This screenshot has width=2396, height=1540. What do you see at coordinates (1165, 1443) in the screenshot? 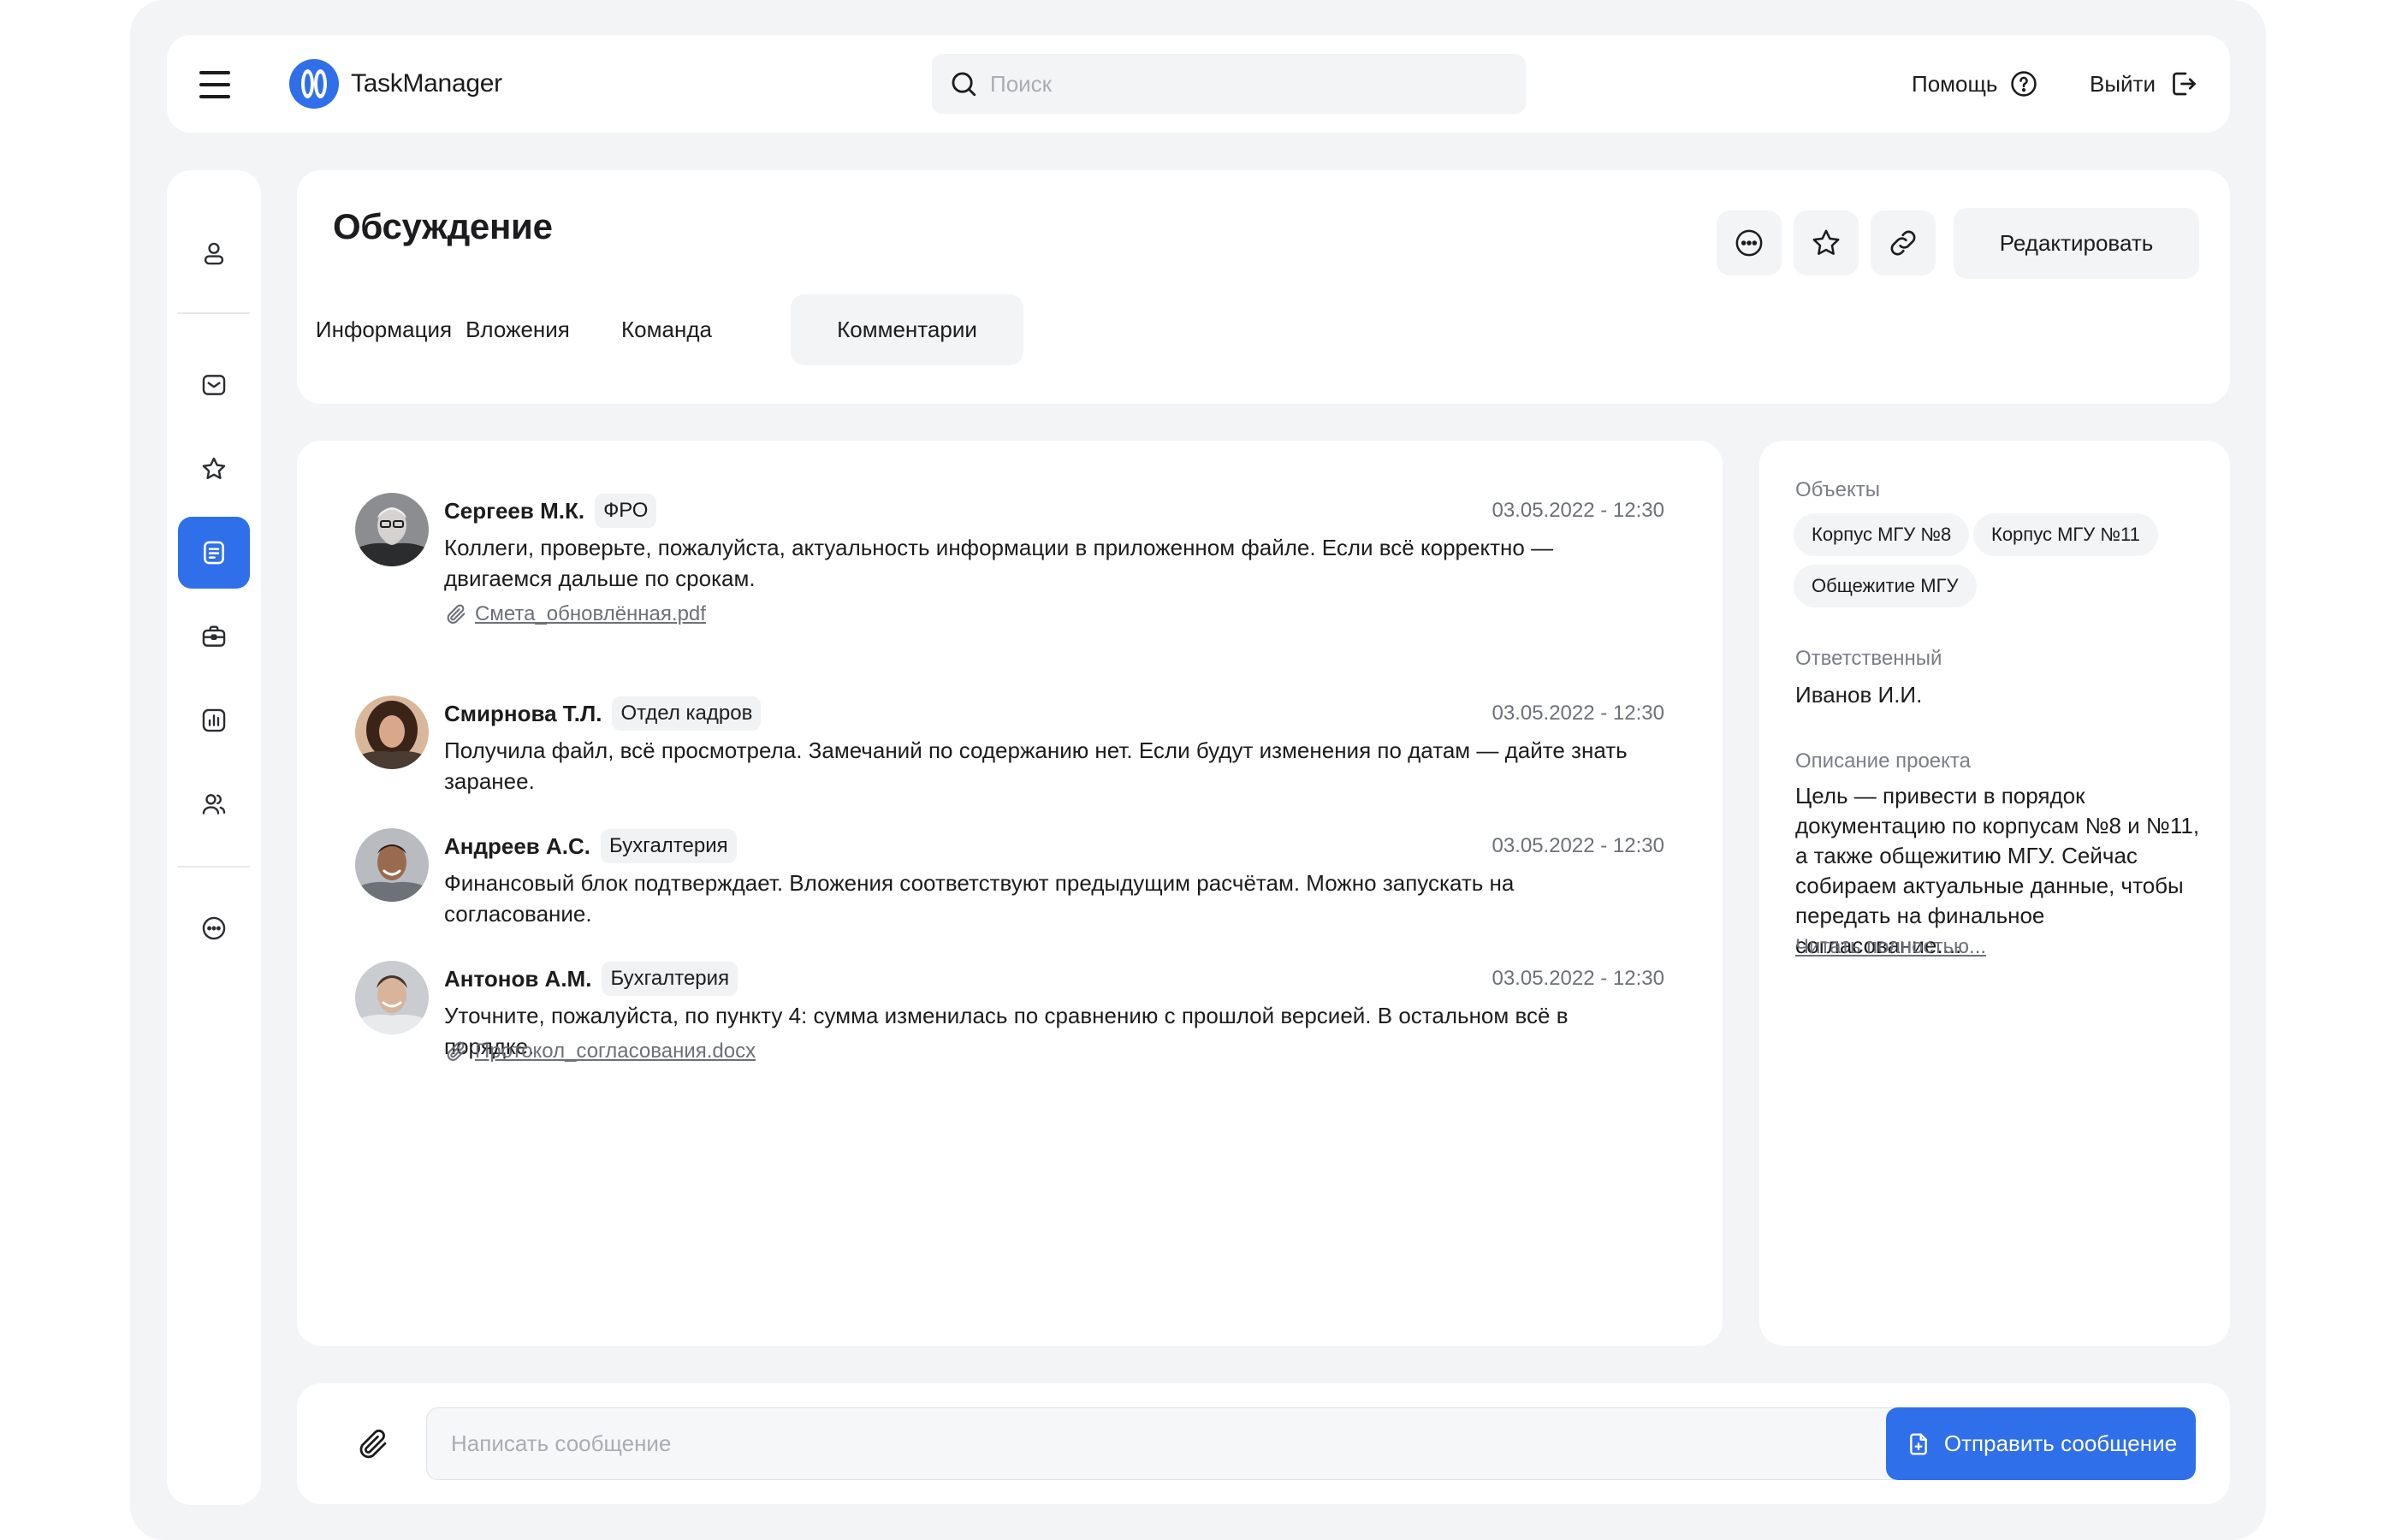
I see `message-input` at bounding box center [1165, 1443].